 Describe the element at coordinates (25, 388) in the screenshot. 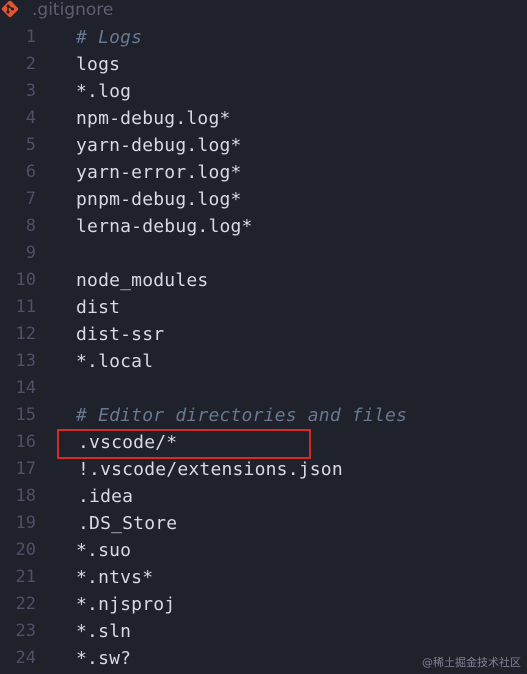

I see `line-number: 14` at that location.